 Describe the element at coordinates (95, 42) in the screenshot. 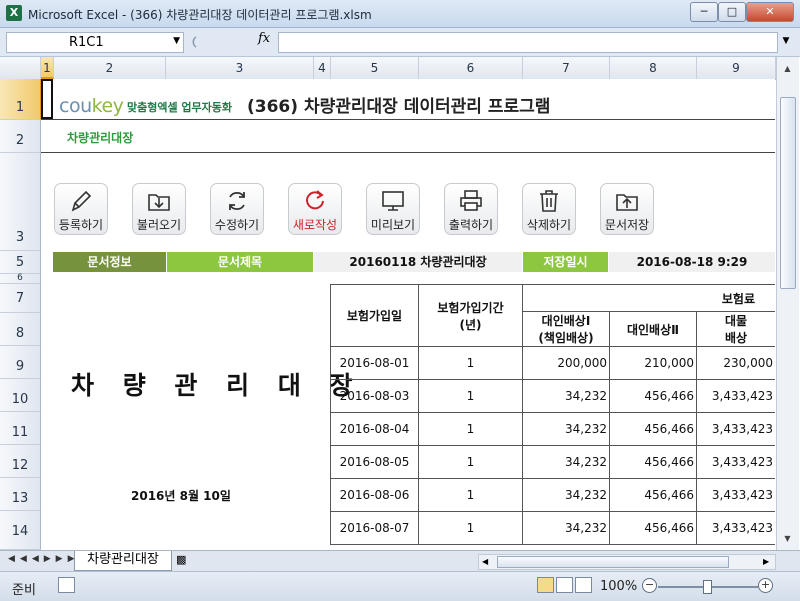

I see `name-box: R1C1 ▼` at that location.